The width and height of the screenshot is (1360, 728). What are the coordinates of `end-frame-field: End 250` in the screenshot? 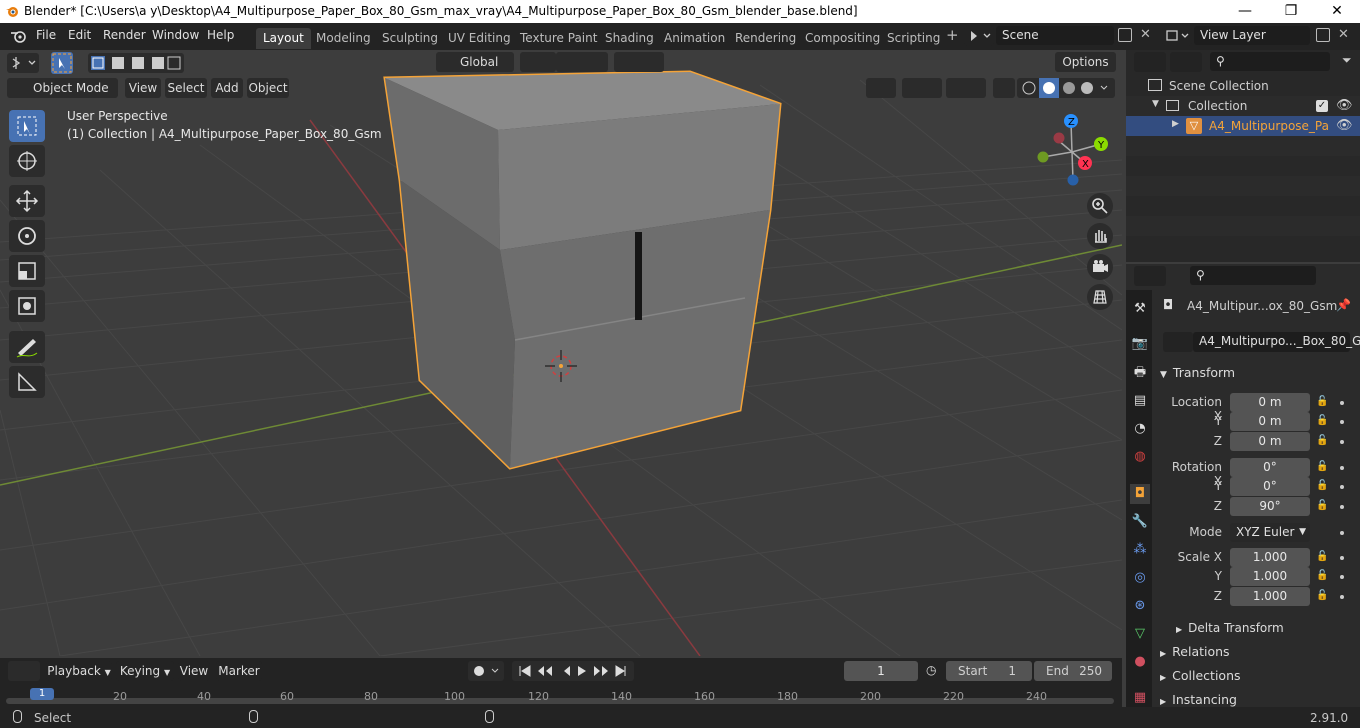 It's located at (1073, 671).